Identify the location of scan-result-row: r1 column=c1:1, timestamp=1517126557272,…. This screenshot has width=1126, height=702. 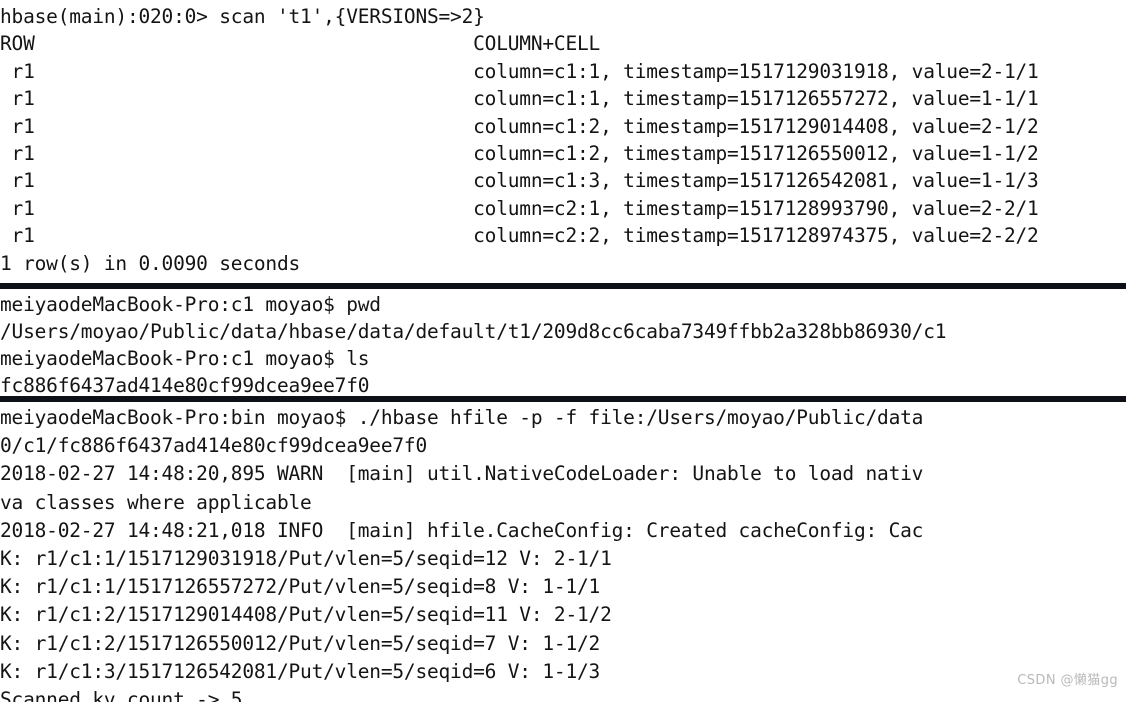
(519, 99).